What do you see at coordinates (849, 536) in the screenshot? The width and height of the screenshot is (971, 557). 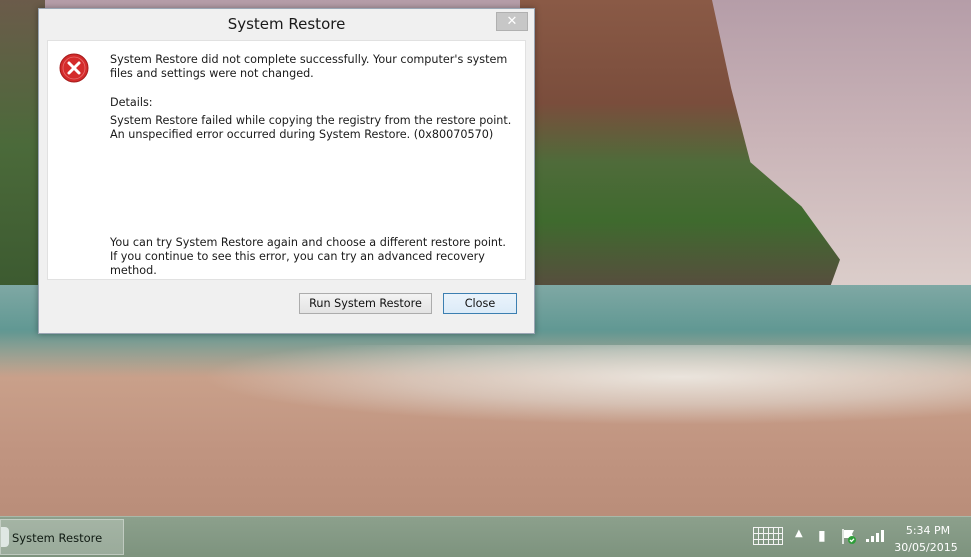 I see `action-center-flag-icon` at bounding box center [849, 536].